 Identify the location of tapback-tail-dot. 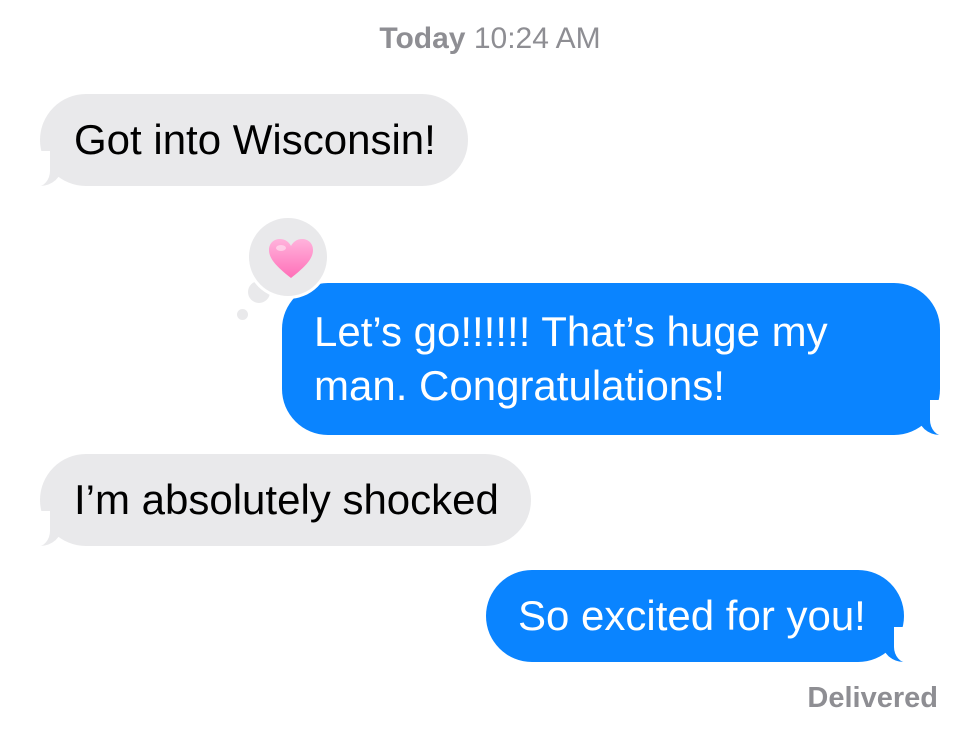
(242, 314).